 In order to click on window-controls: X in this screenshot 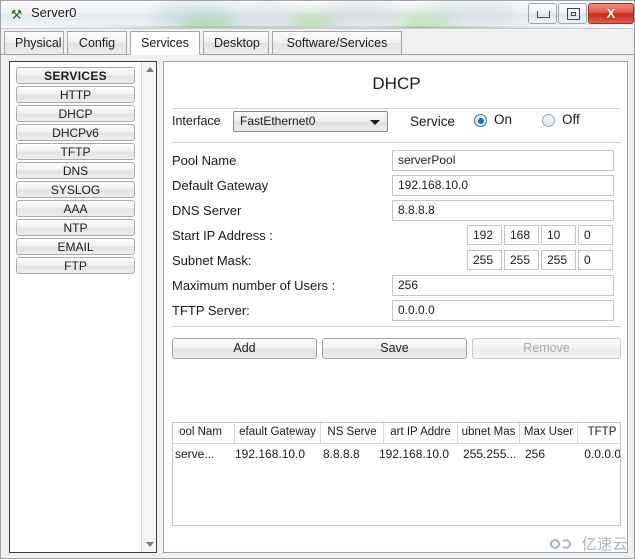, I will do `click(580, 14)`.